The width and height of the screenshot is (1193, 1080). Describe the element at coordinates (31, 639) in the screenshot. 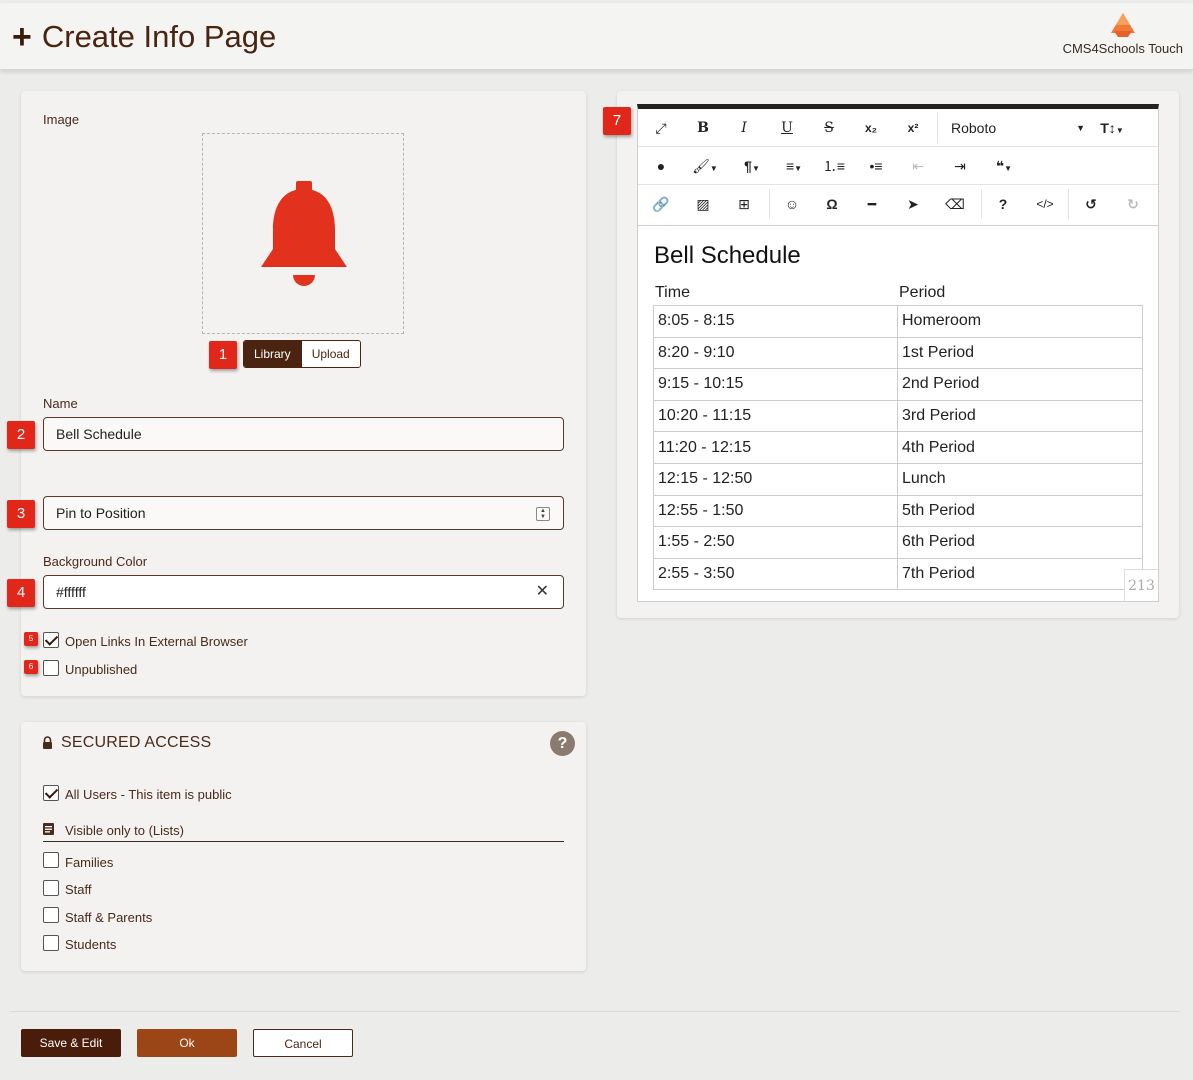

I see `marker-5: 5` at that location.